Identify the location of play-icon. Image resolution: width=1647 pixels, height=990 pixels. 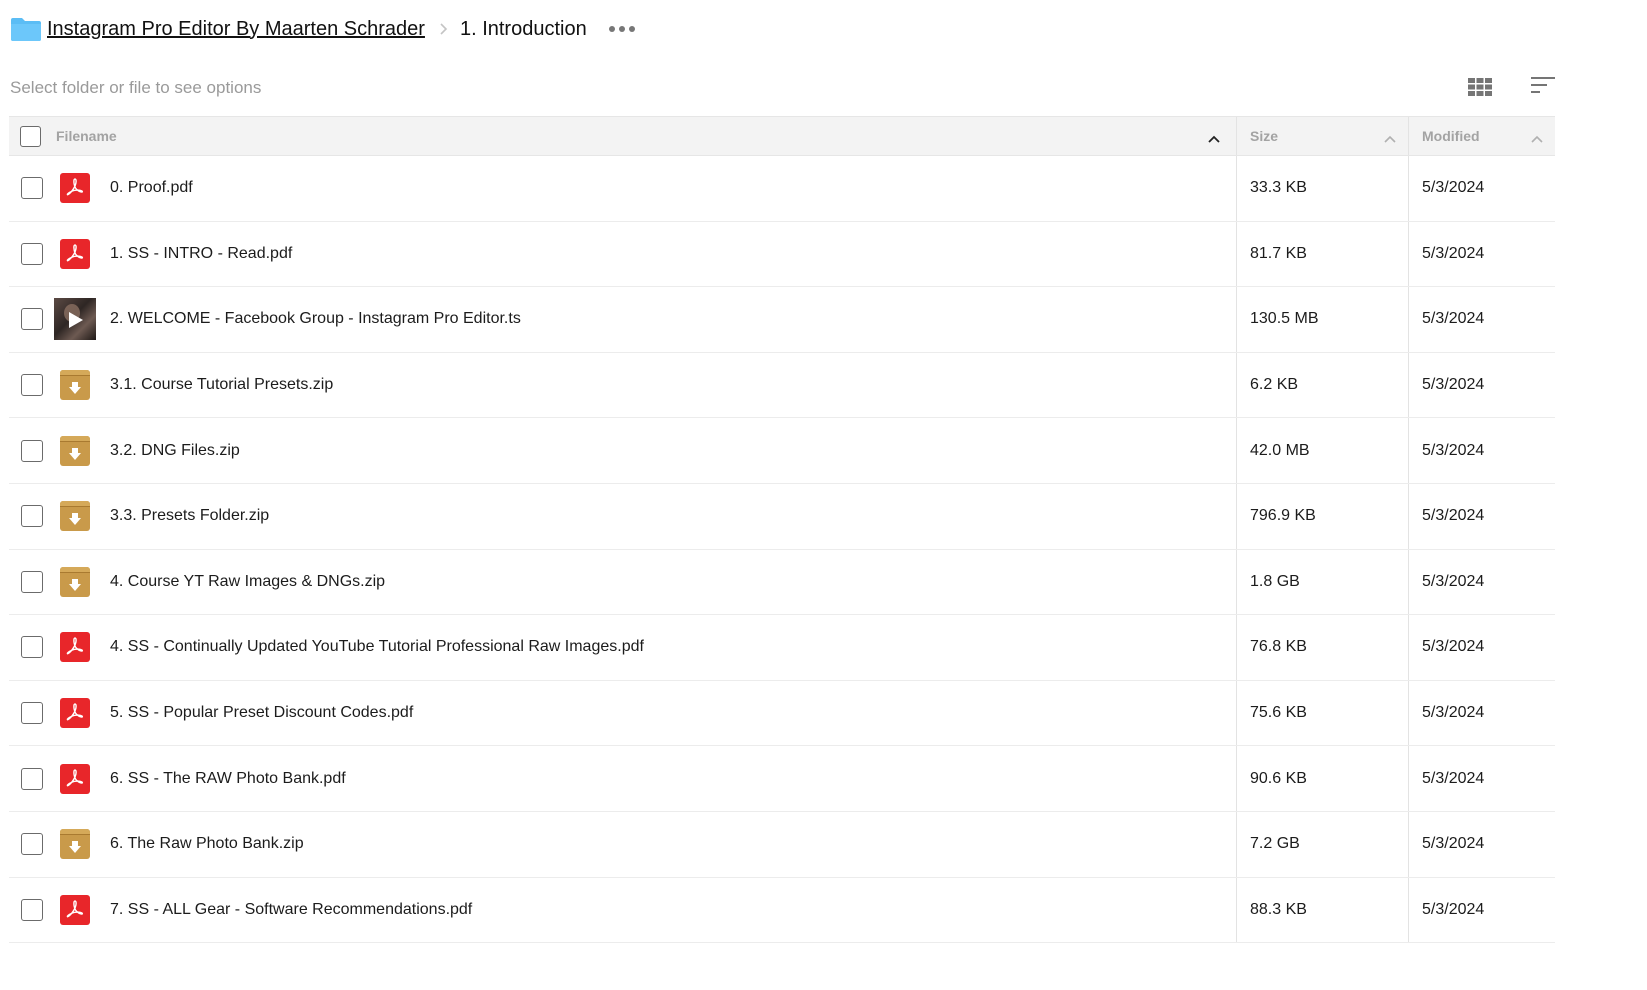
(76, 320).